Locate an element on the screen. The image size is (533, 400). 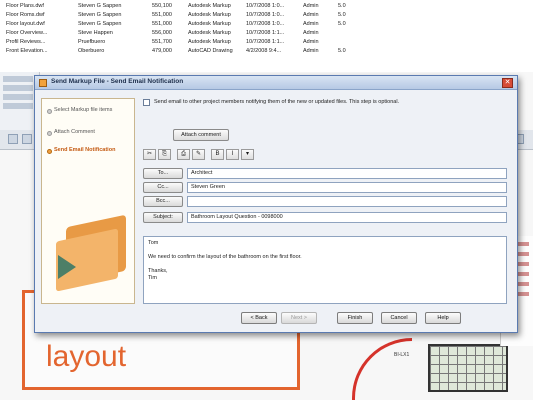
to-row: To... Architect is located at coordinates (326, 173).